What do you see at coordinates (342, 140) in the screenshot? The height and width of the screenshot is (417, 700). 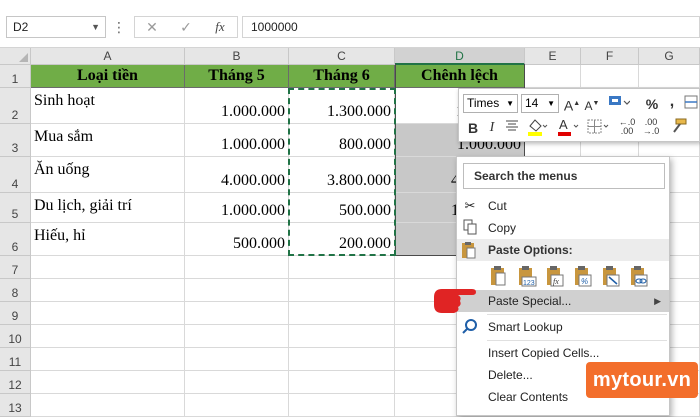 I see `cell-c3: 800.000` at bounding box center [342, 140].